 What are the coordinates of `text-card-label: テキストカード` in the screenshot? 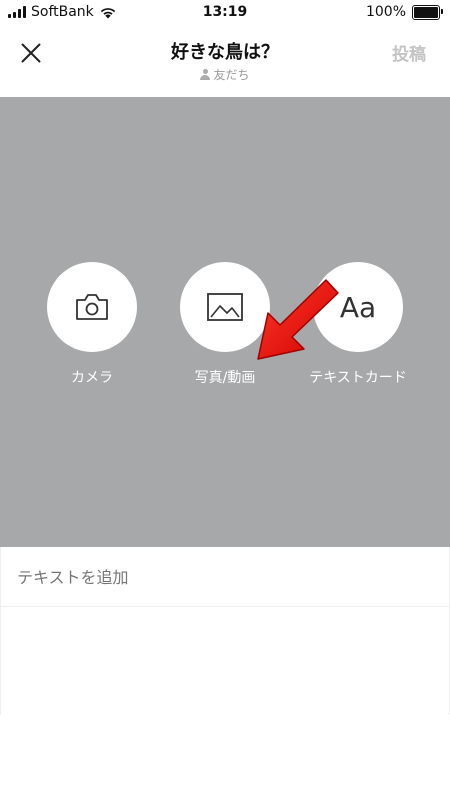 It's located at (358, 378).